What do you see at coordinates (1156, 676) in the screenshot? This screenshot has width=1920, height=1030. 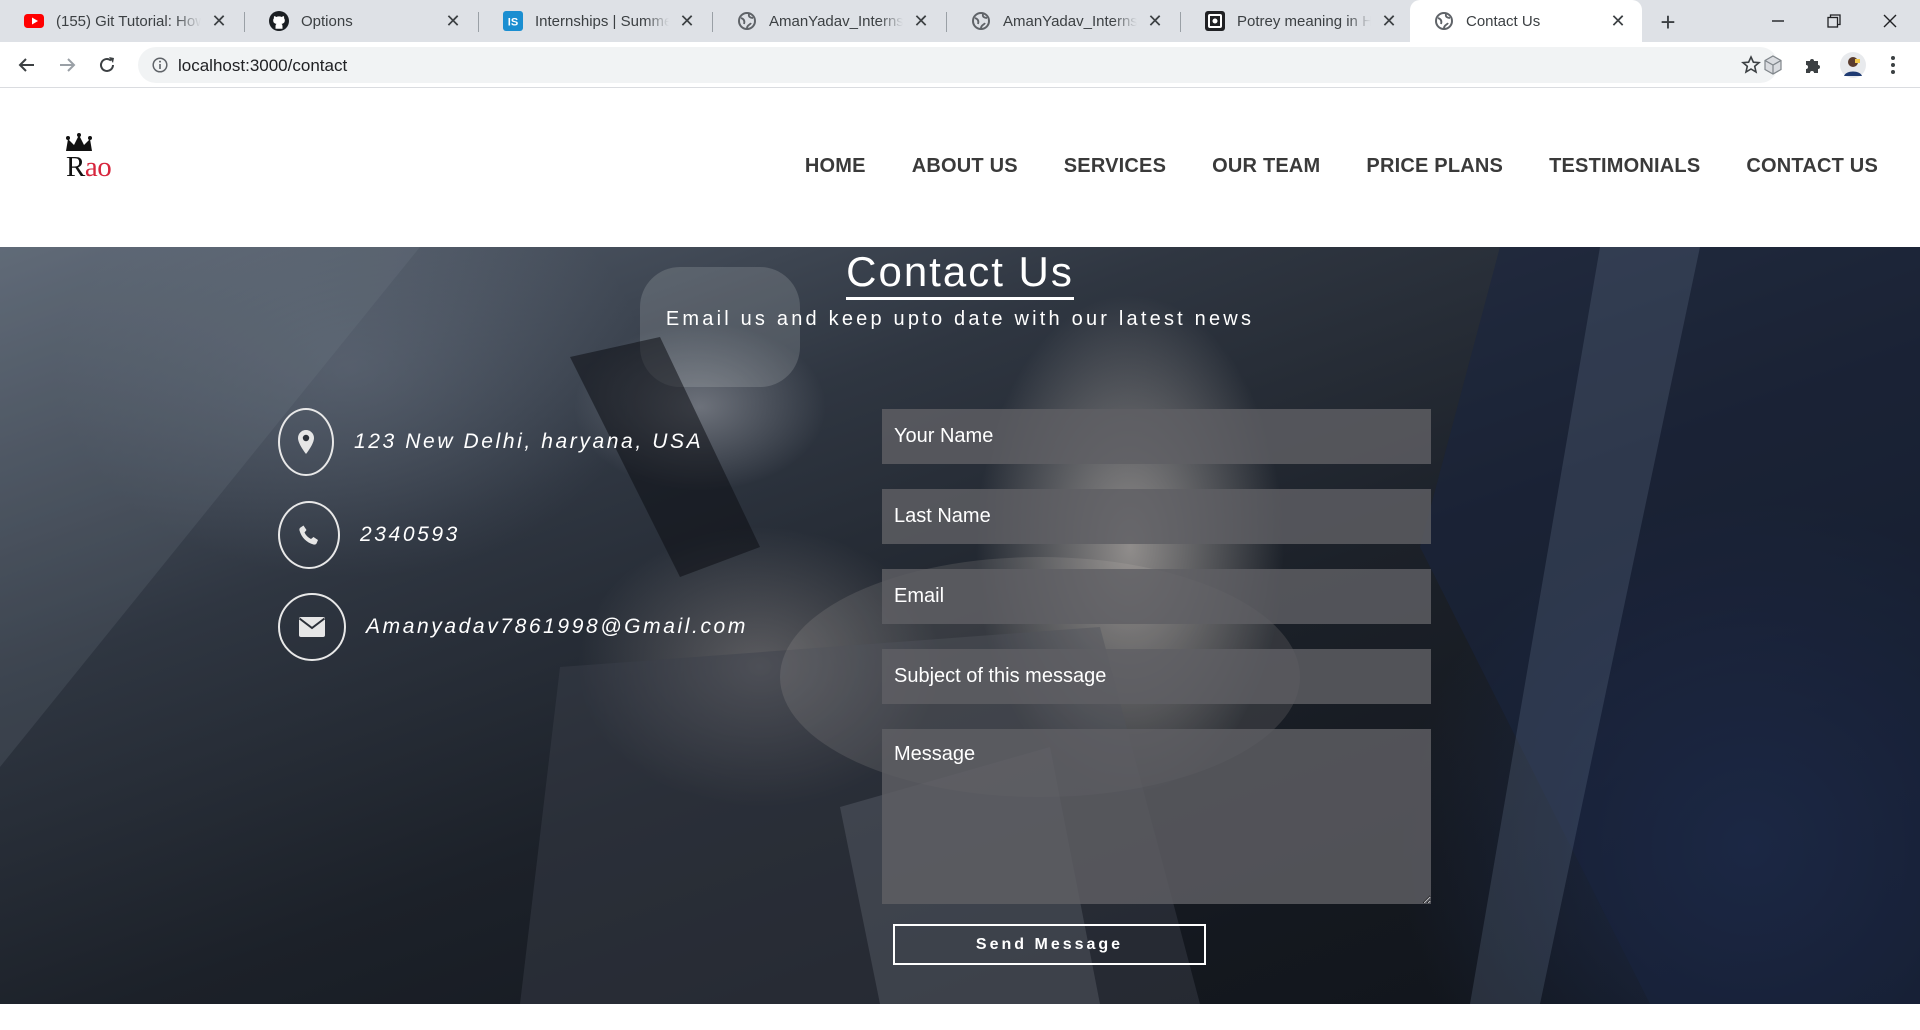 I see `subject-input` at bounding box center [1156, 676].